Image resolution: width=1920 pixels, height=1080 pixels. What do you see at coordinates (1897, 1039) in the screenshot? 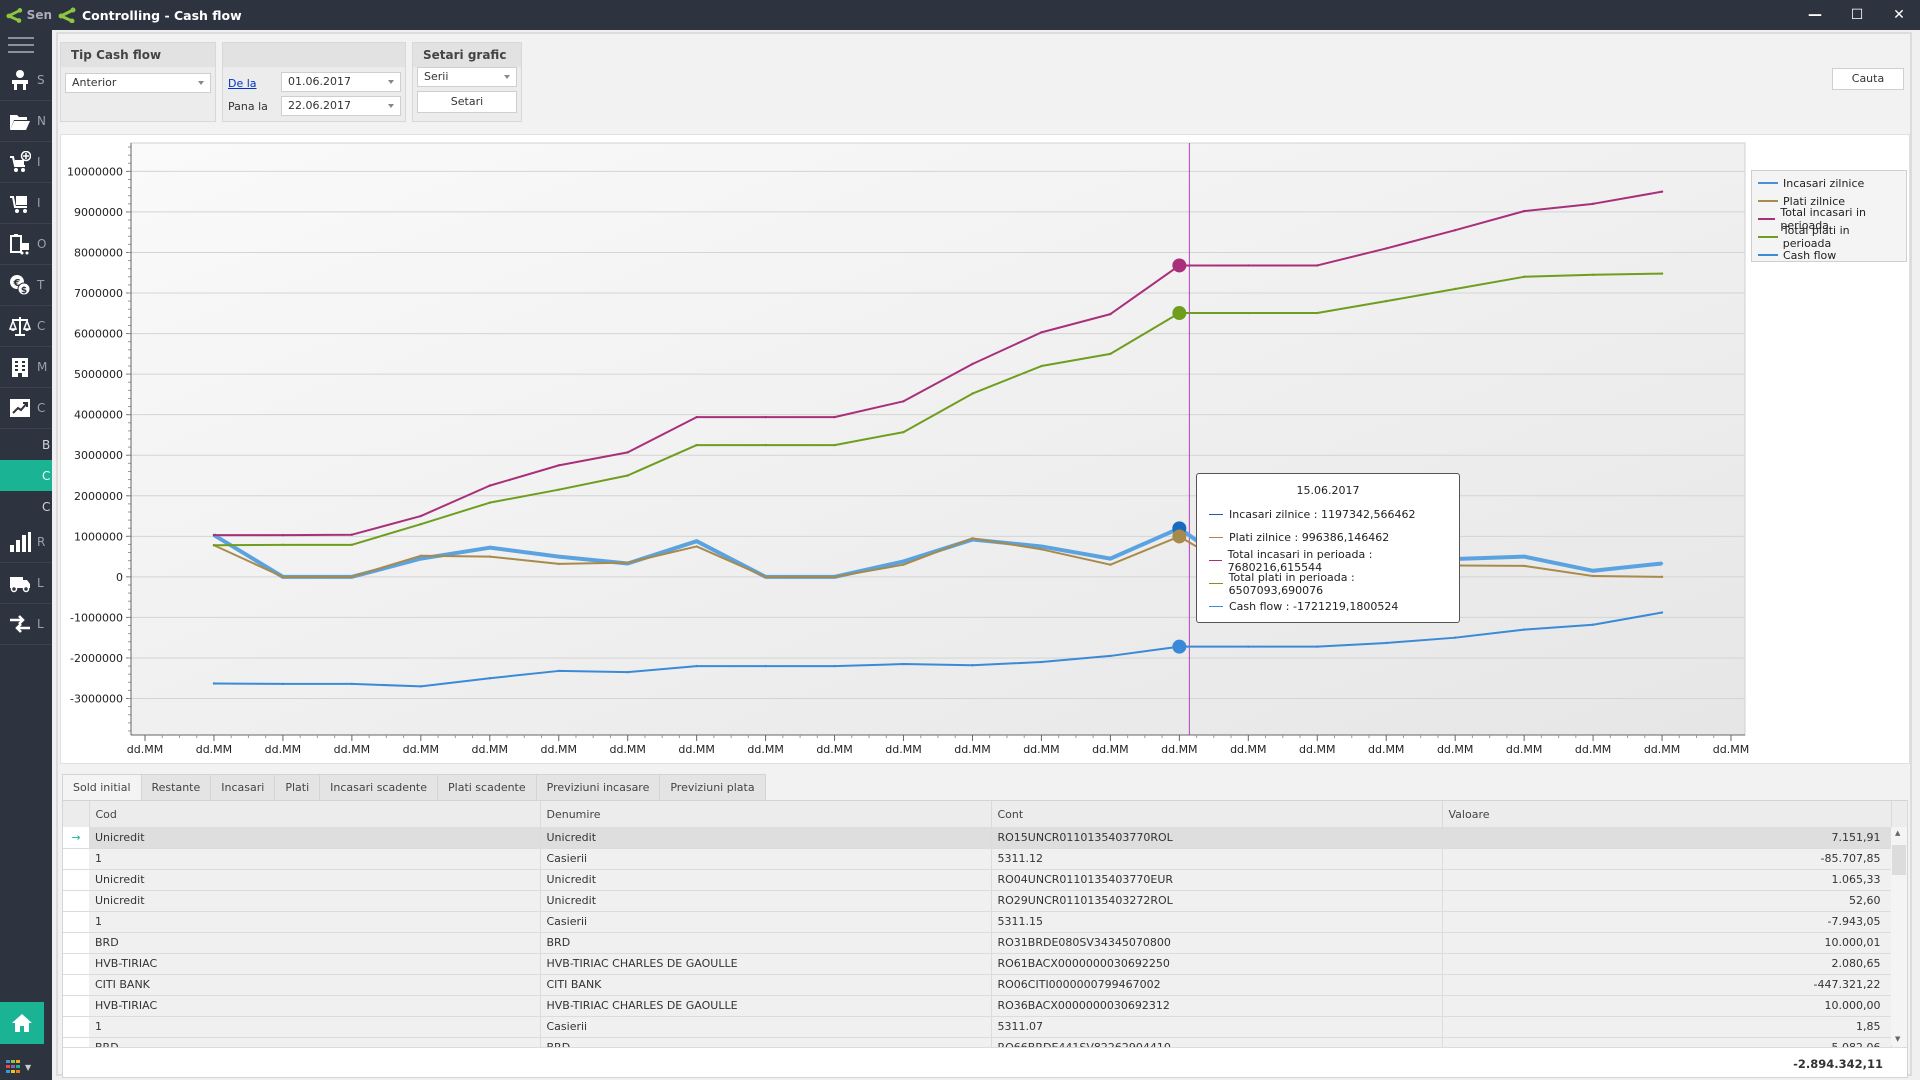
I see `scroll-down-icon: ▼` at bounding box center [1897, 1039].